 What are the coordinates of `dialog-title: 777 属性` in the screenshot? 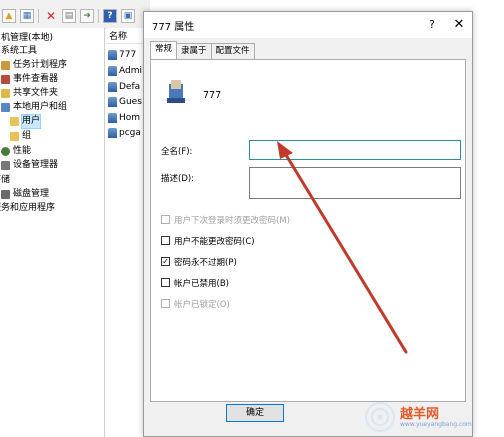 It's located at (173, 27).